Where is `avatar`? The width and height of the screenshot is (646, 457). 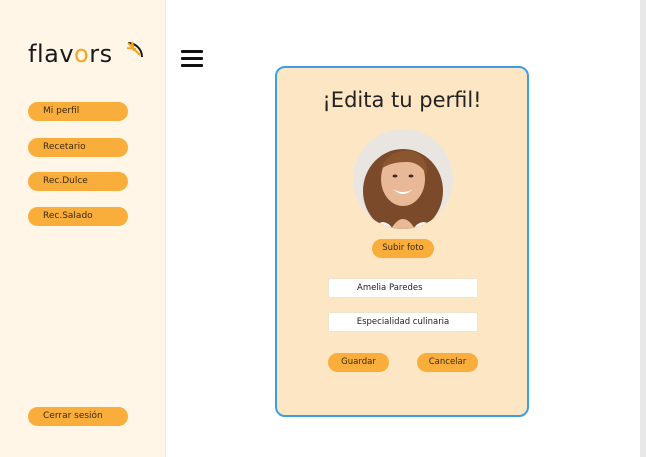
avatar is located at coordinates (403, 179).